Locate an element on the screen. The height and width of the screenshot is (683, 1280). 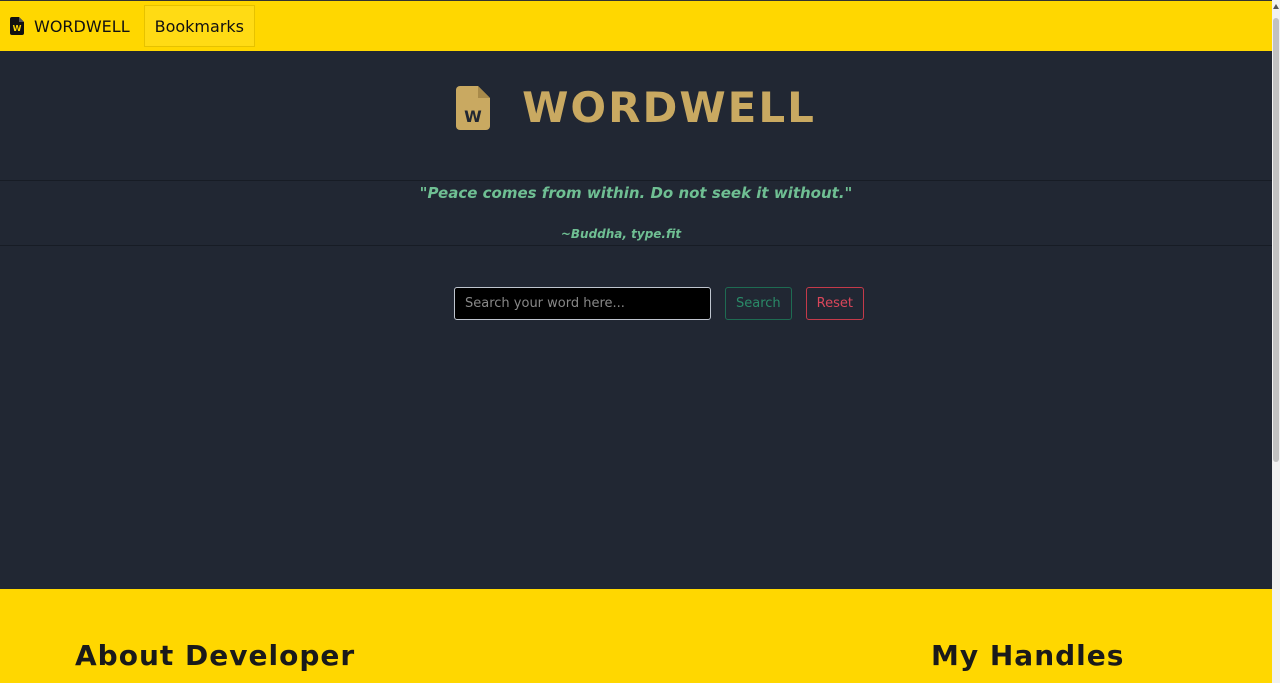
search-form: Search Reset is located at coordinates (659, 303).